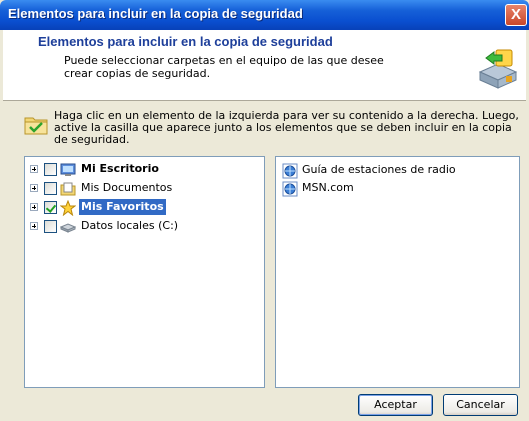 The width and height of the screenshot is (529, 421). I want to click on favorites-star-icon, so click(68, 208).